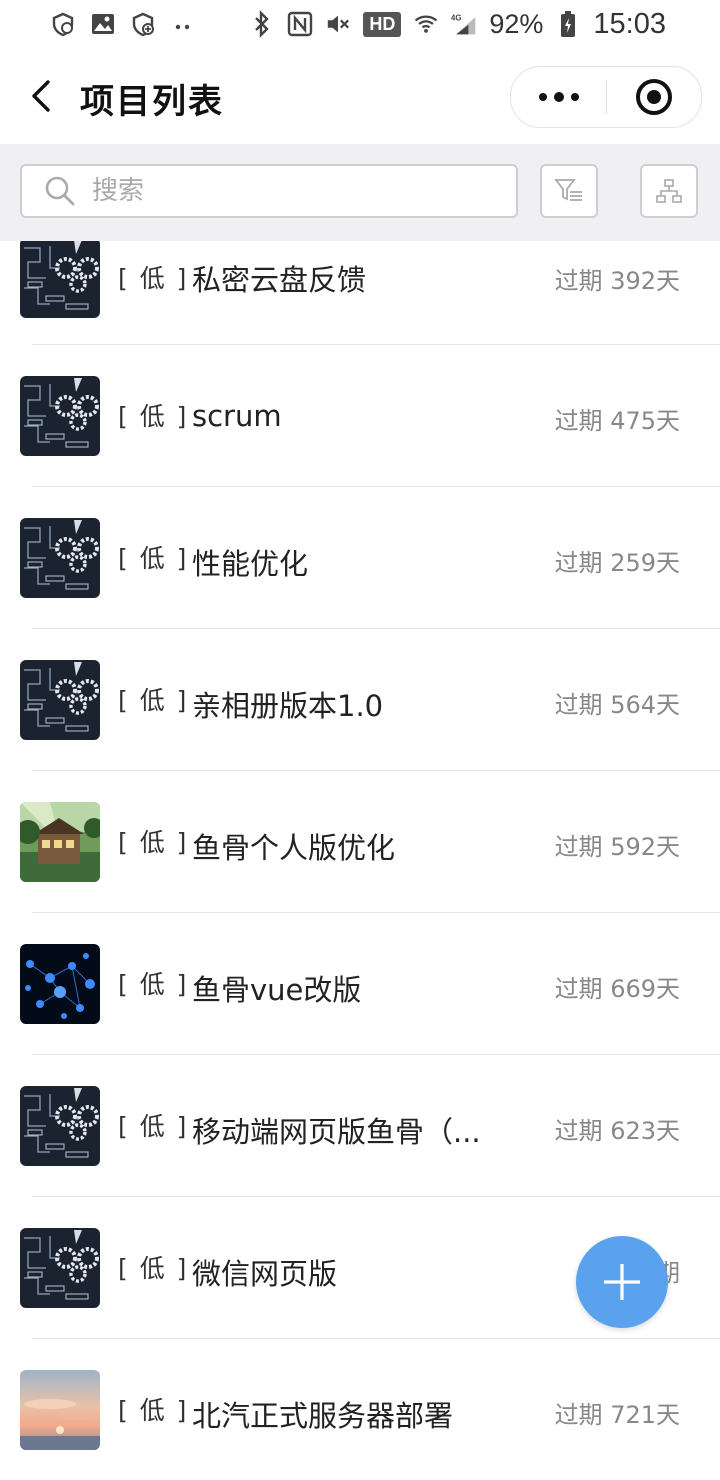 The image size is (720, 1480). I want to click on image-icon, so click(103, 24).